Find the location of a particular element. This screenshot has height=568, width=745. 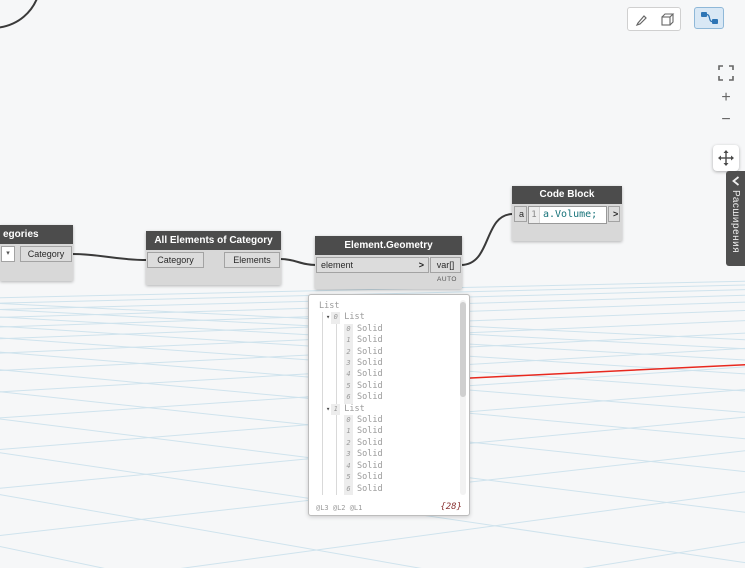

extensions-tab-label: Расширения is located at coordinates (735, 222).